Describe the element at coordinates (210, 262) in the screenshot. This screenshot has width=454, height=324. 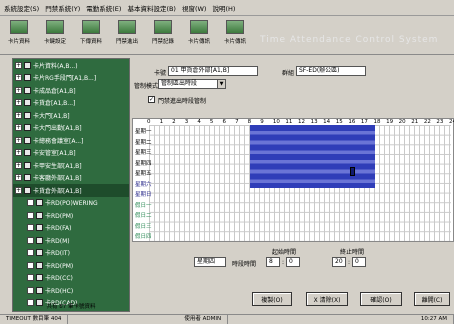
I see `day-field: 星期四` at that location.